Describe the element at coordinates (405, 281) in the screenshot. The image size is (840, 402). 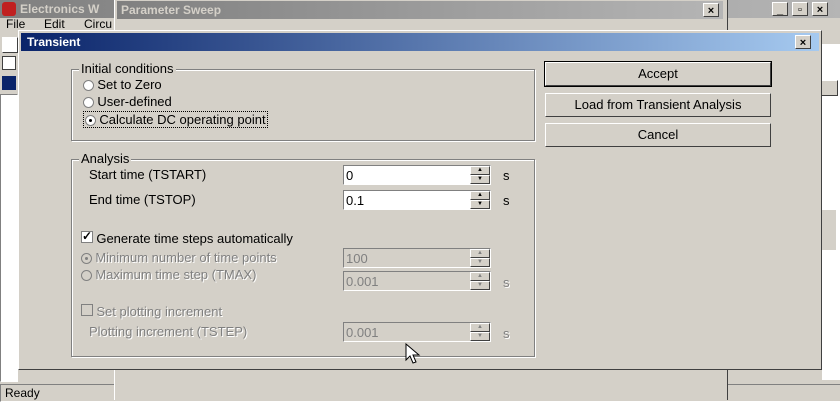
I see `max-step-input` at that location.